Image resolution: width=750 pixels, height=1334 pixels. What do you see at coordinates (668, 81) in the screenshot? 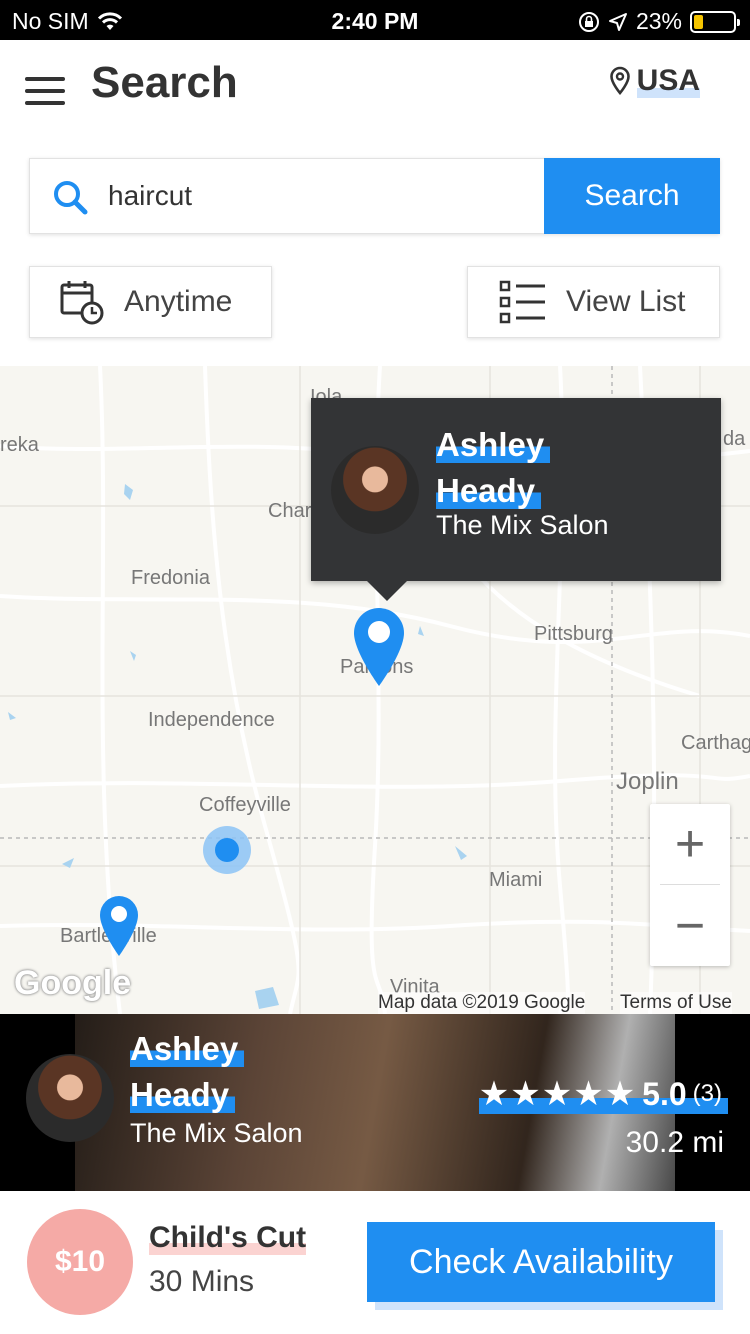
I see `region-label: USA` at bounding box center [668, 81].